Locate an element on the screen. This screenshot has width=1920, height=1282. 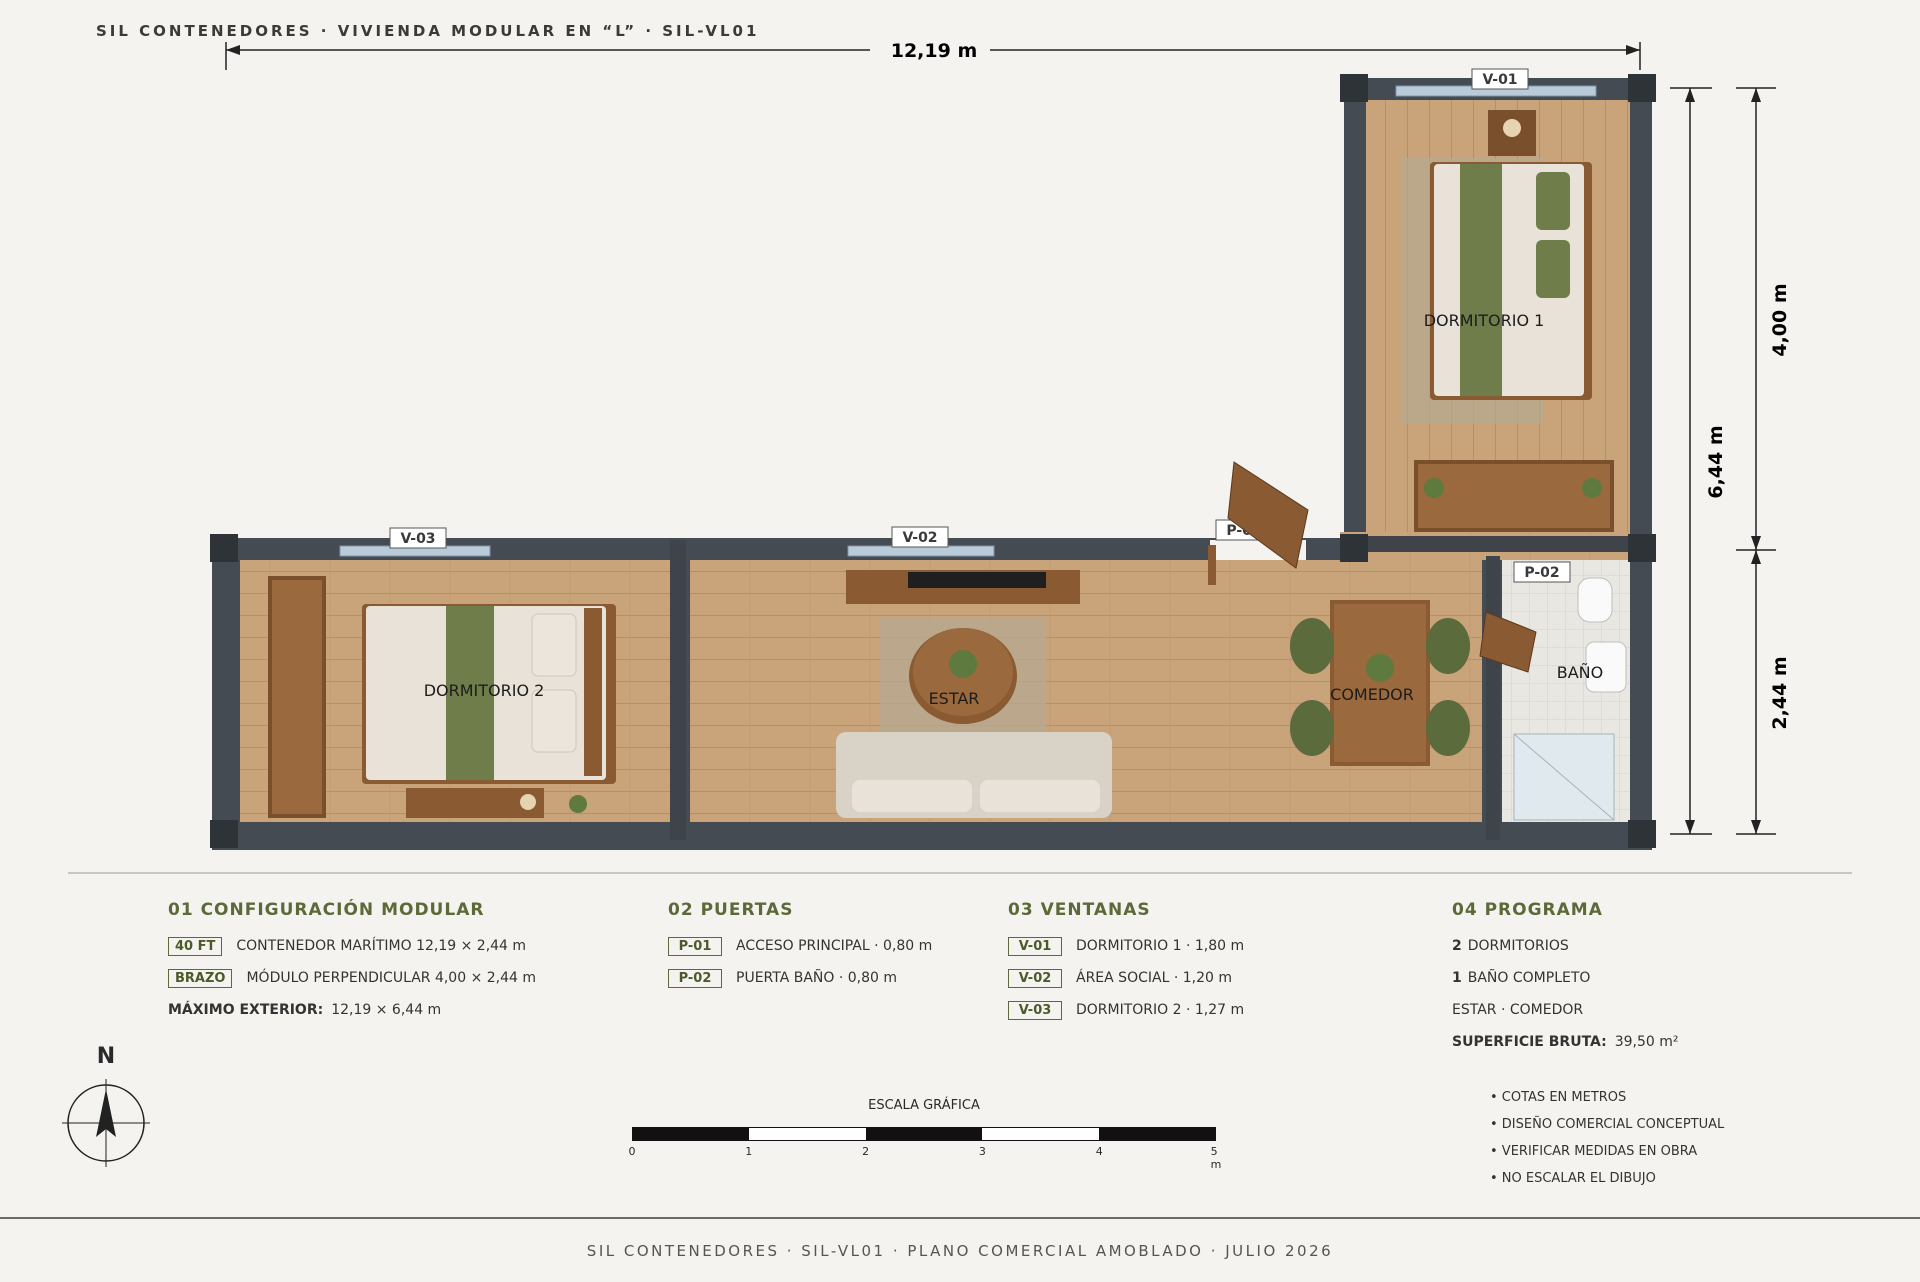
scale-bar is located at coordinates (924, 1134).